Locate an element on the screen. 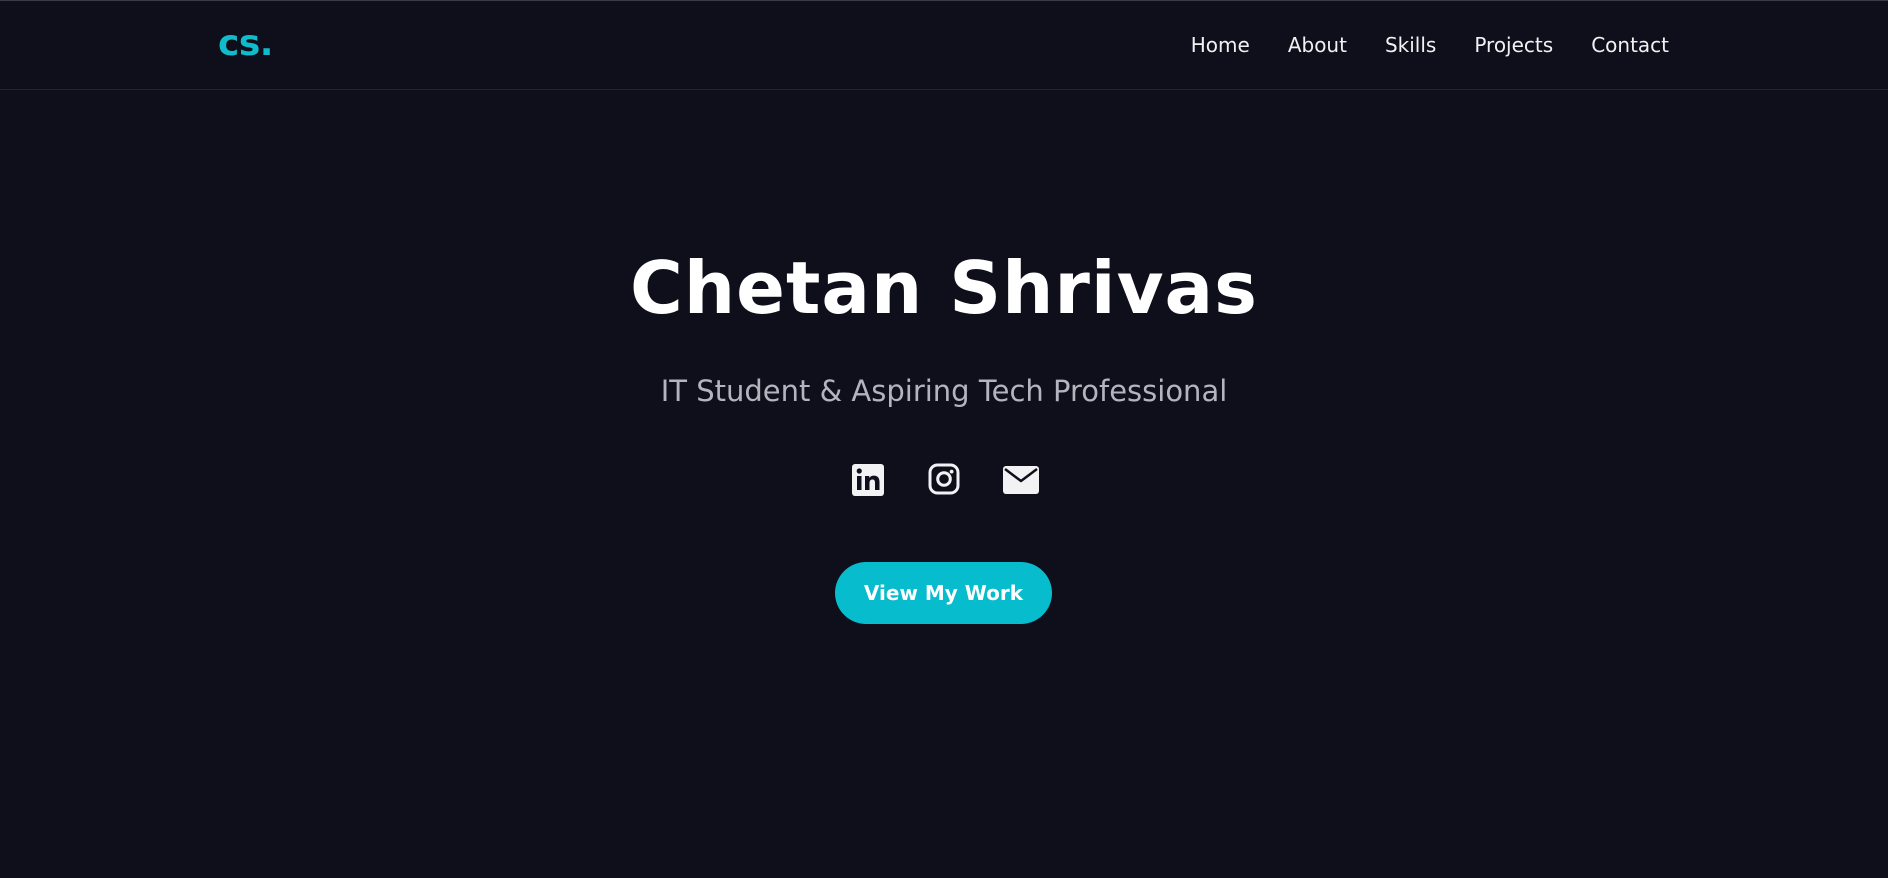 The image size is (1888, 878). instagram-icon is located at coordinates (944, 480).